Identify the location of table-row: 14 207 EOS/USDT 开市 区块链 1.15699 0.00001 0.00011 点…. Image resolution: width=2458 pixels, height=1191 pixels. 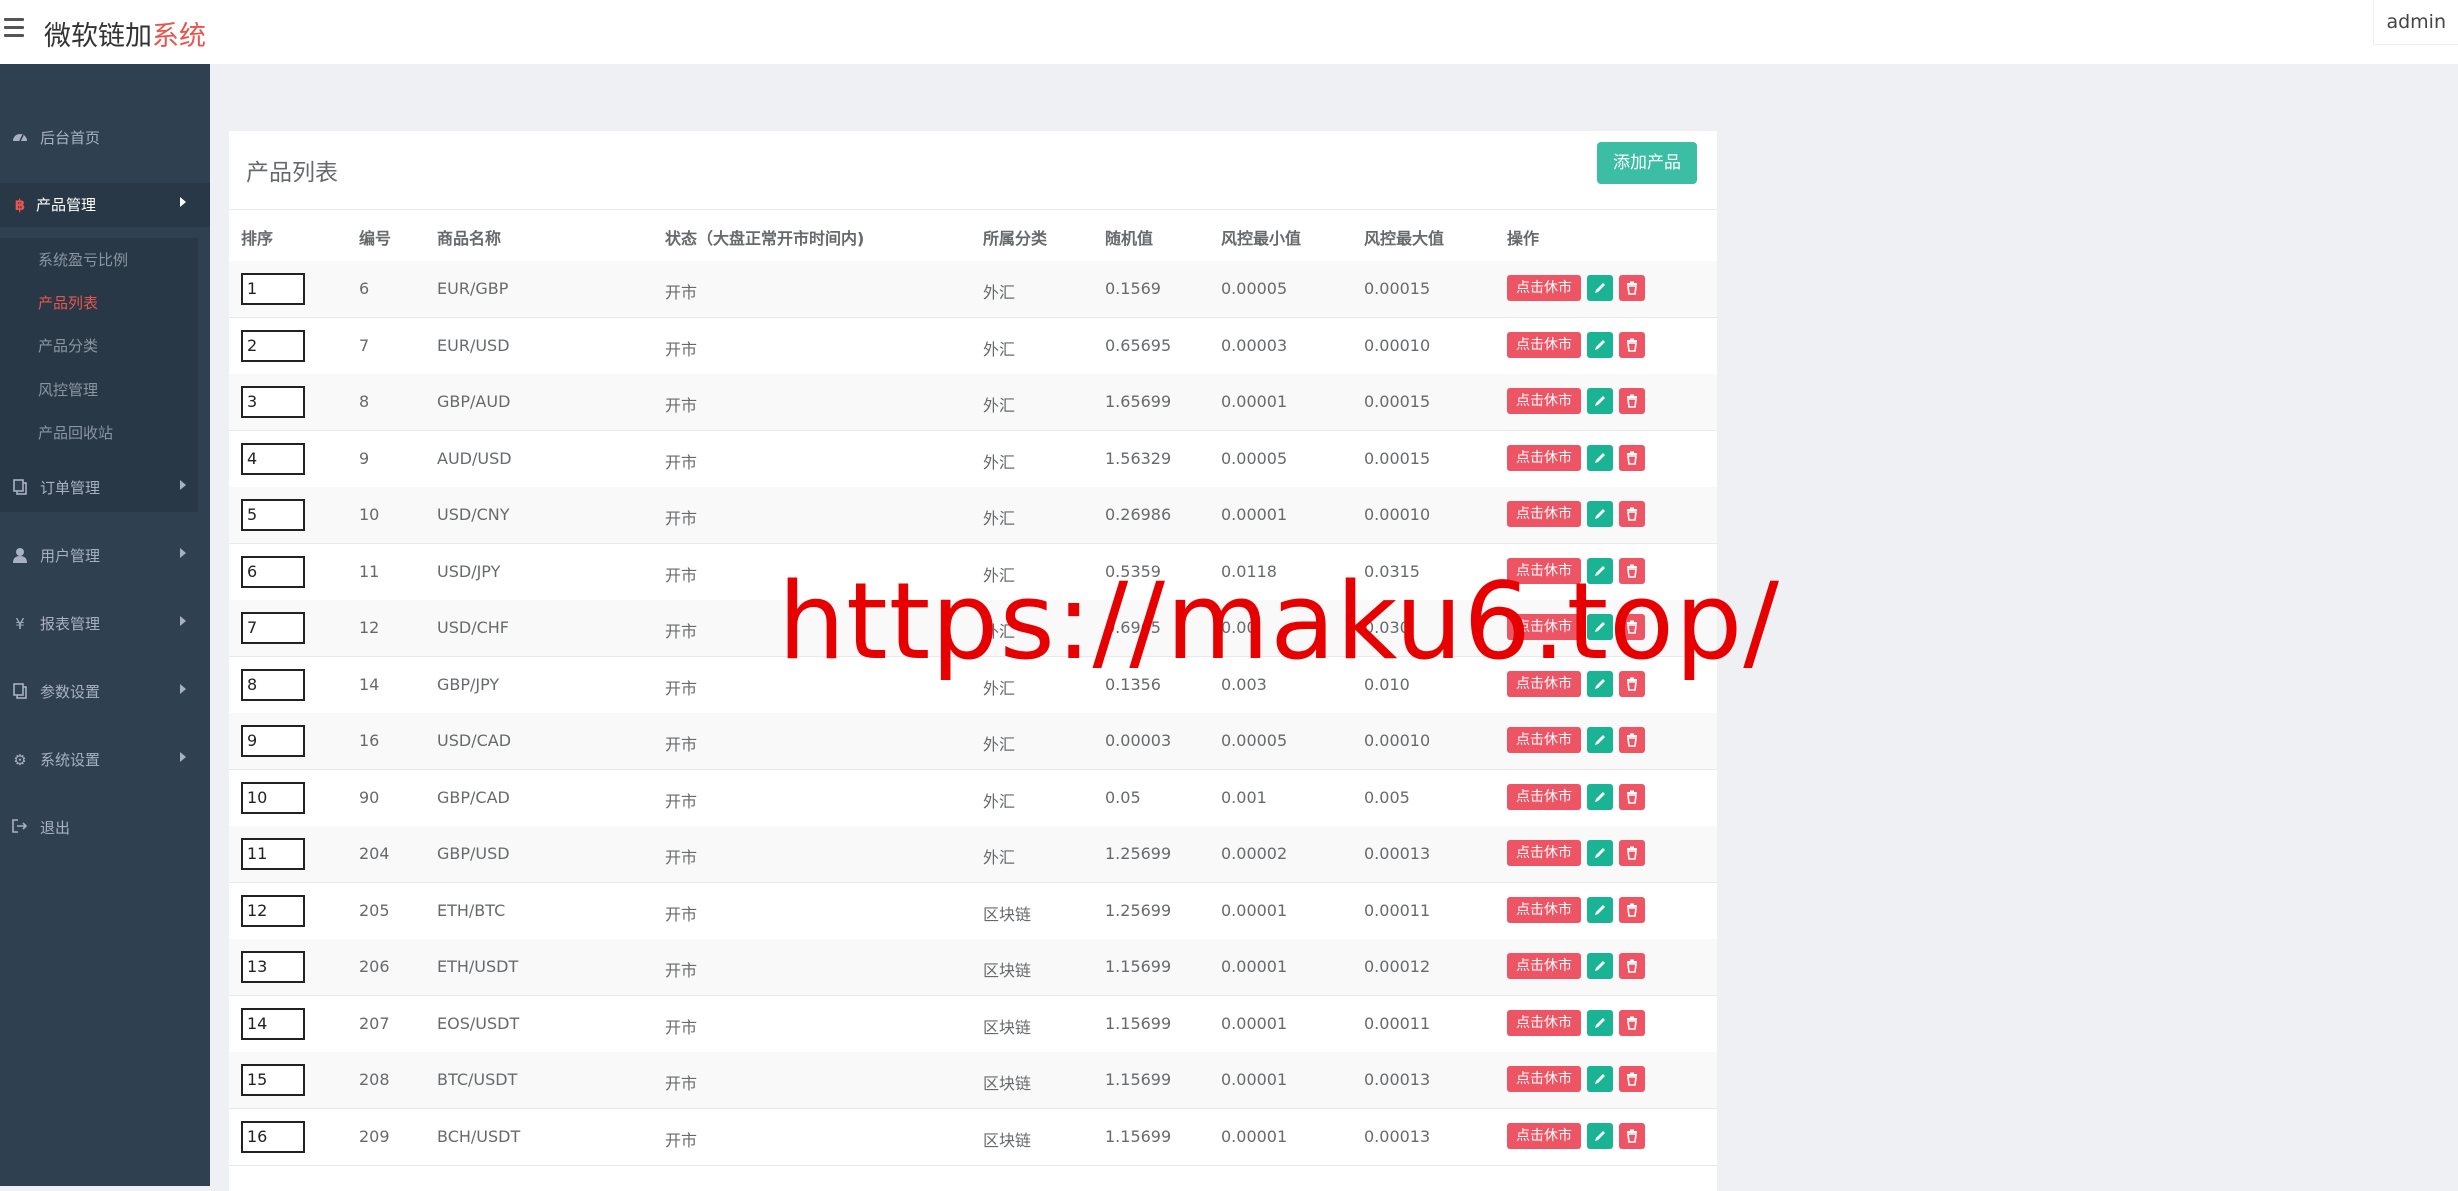
(973, 1024).